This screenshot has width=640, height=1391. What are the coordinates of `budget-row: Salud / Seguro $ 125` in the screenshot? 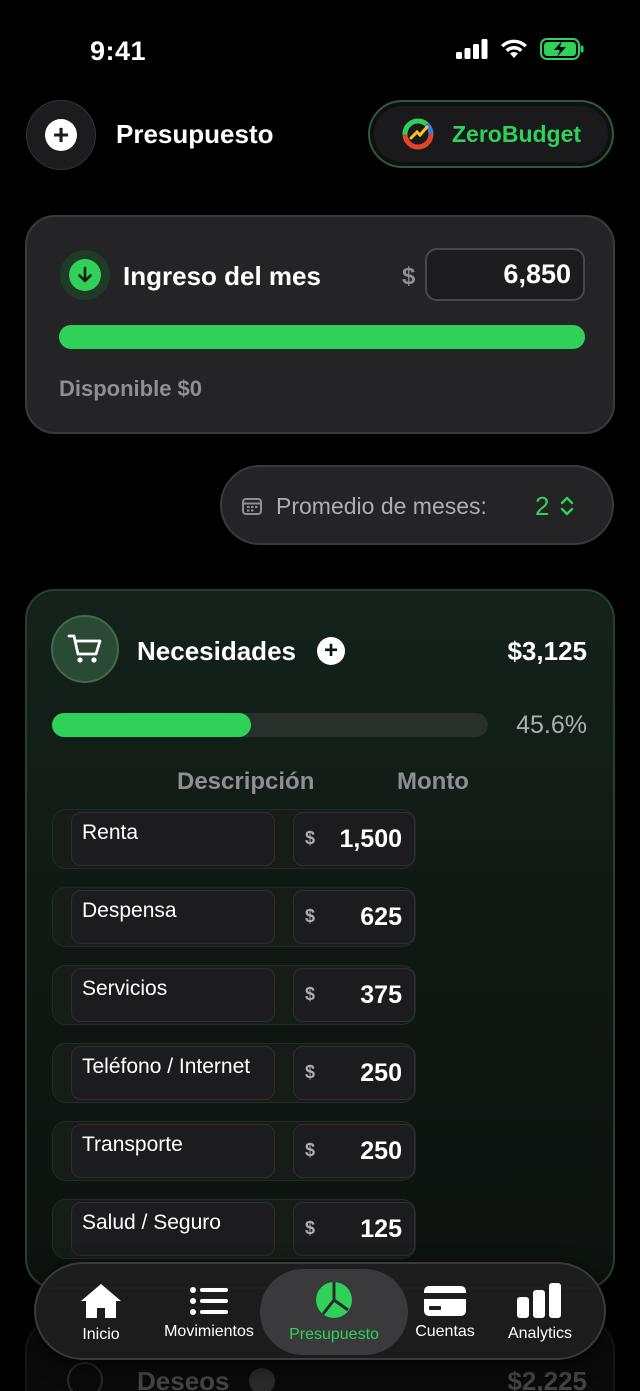 It's located at (234, 1229).